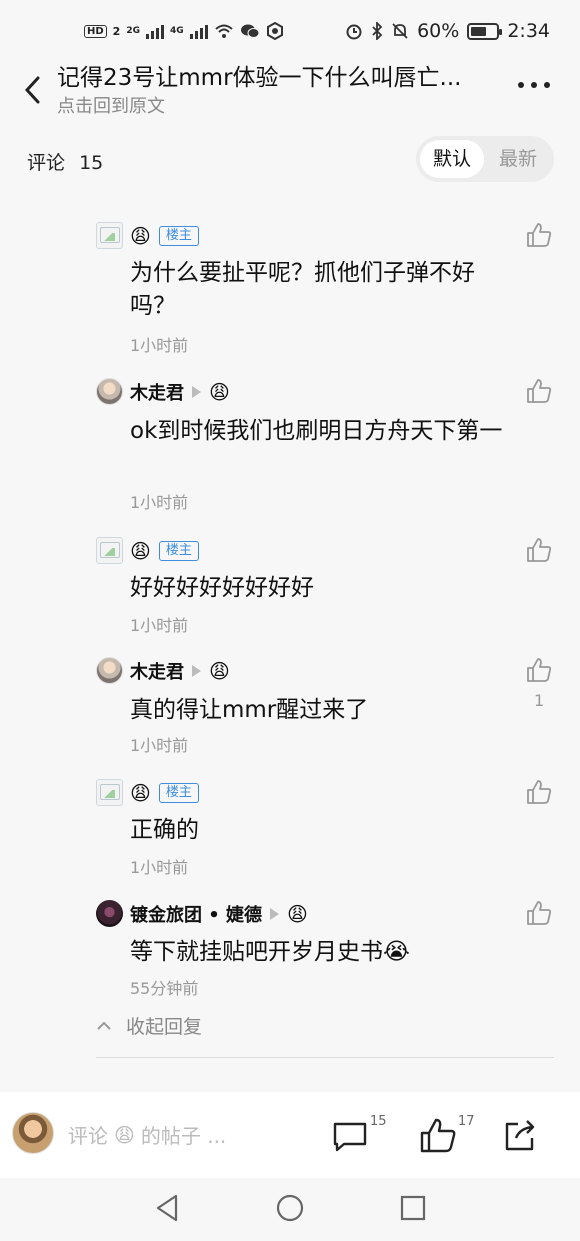 The width and height of the screenshot is (580, 1241). Describe the element at coordinates (290, 159) in the screenshot. I see `comments-sort-bar: 评论 15 默认 最新` at that location.